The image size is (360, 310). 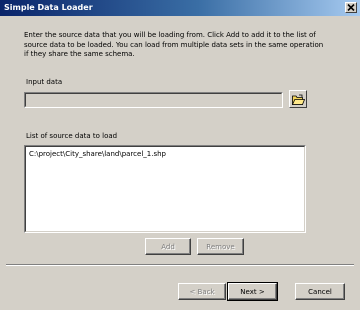 I want to click on next-button: Next >, so click(x=252, y=291).